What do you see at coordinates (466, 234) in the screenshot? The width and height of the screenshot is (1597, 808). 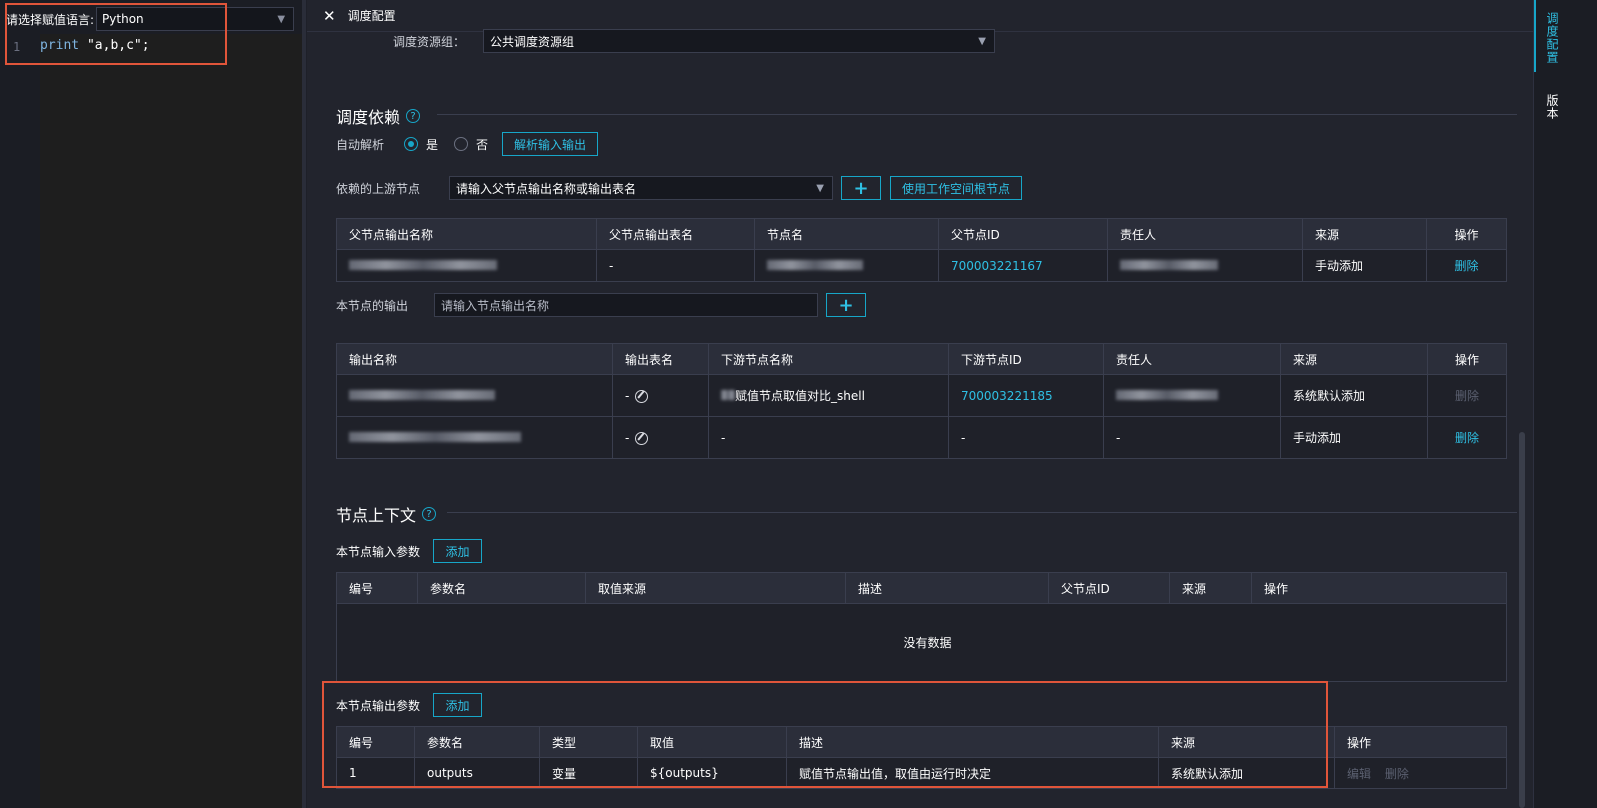 I see `col-header: 父节点输出名称` at bounding box center [466, 234].